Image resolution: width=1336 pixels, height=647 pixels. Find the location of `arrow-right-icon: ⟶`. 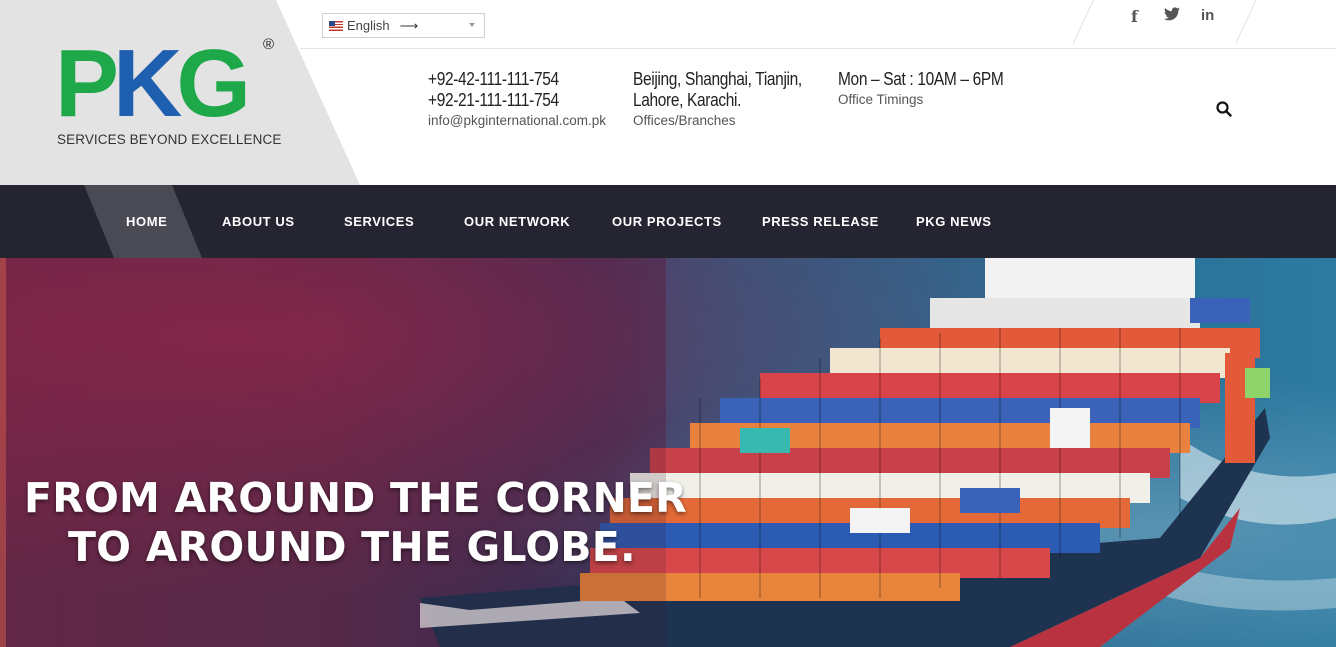

arrow-right-icon: ⟶ is located at coordinates (409, 25).